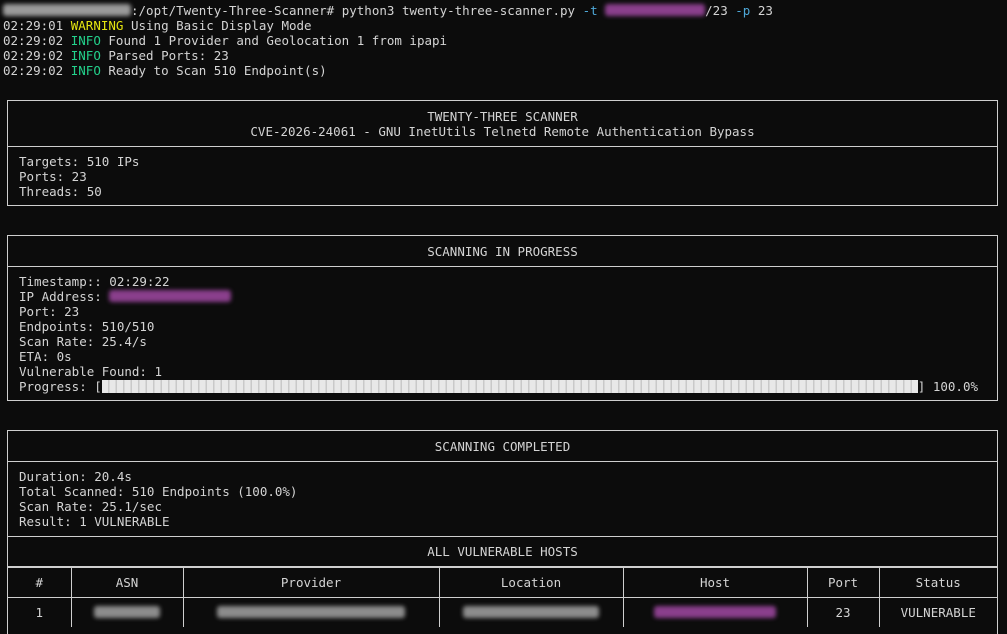 The height and width of the screenshot is (634, 1007). I want to click on flag-port: -p, so click(743, 10).